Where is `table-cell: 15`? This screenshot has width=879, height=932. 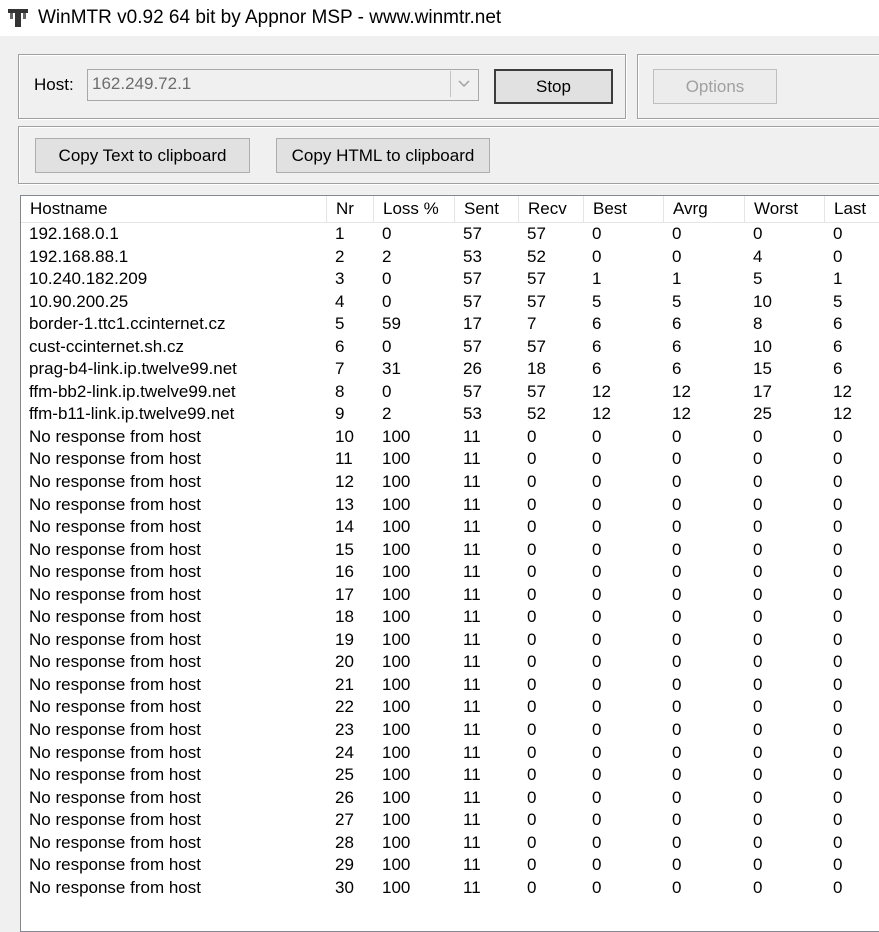
table-cell: 15 is located at coordinates (344, 549).